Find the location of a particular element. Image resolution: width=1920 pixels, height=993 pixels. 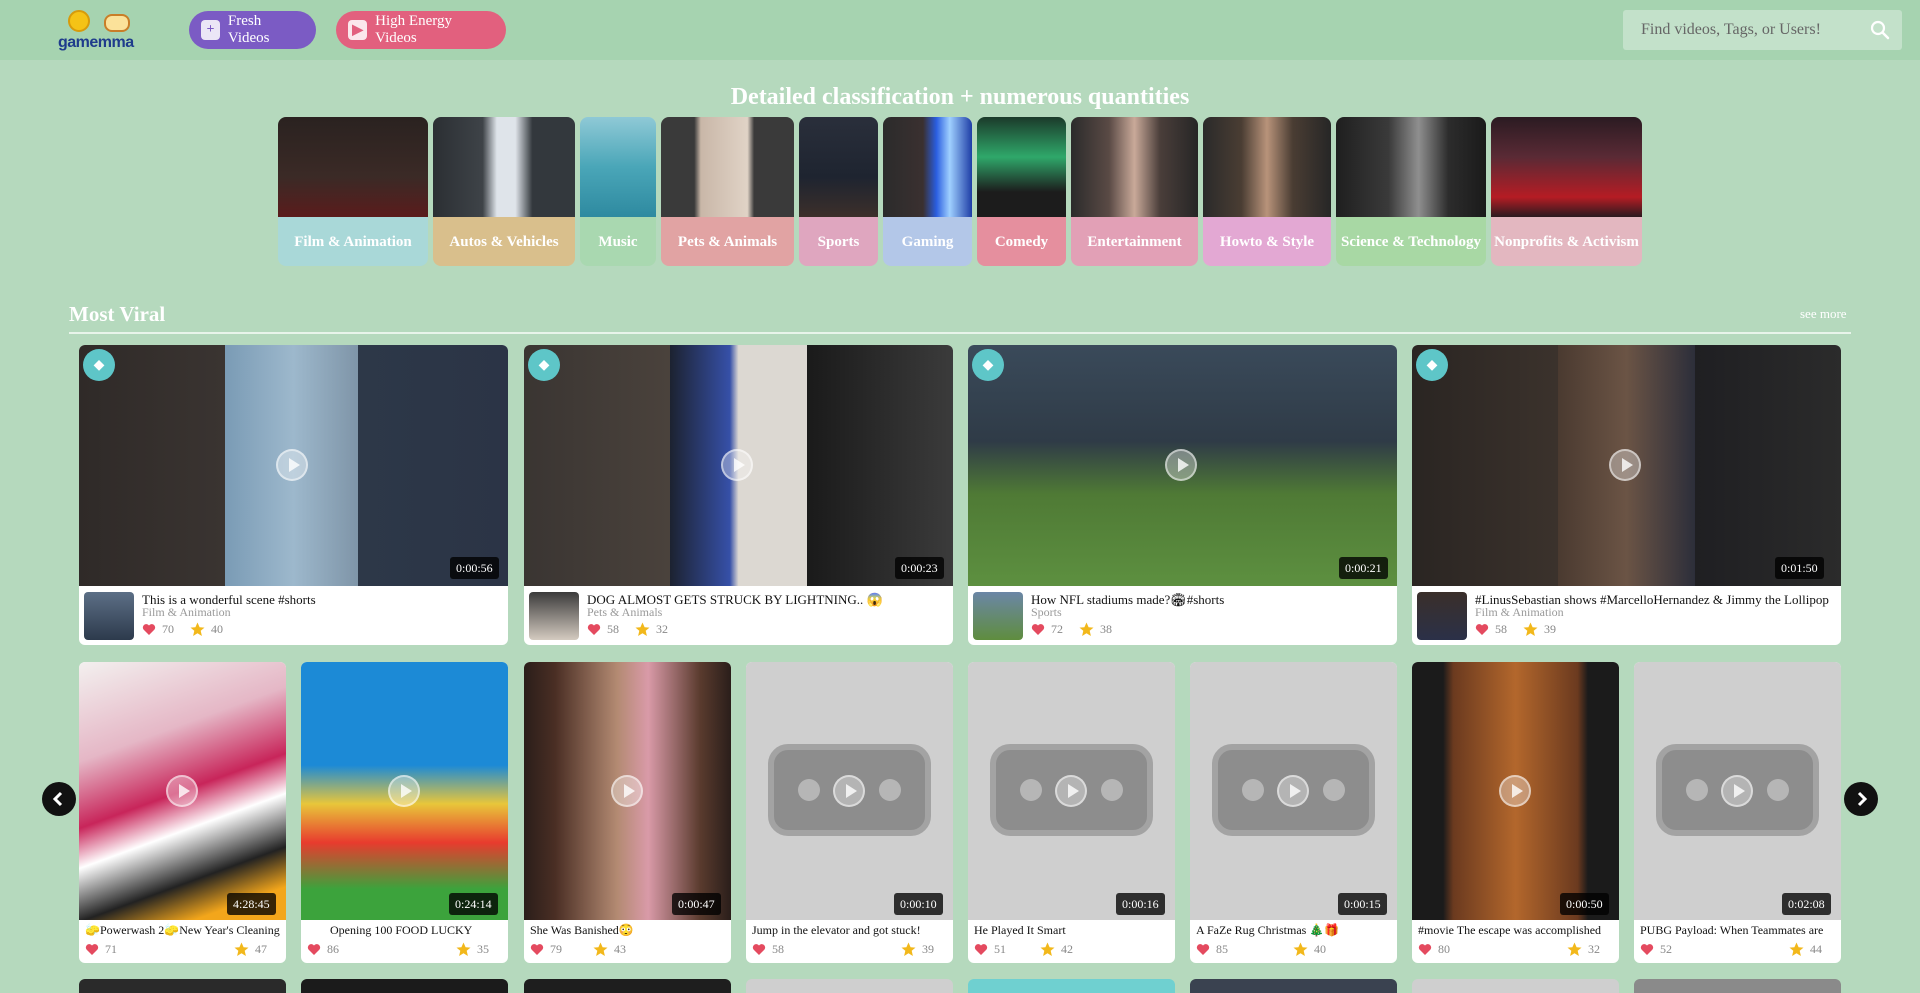

video-thumbnail: 0:00:10 is located at coordinates (849, 791).